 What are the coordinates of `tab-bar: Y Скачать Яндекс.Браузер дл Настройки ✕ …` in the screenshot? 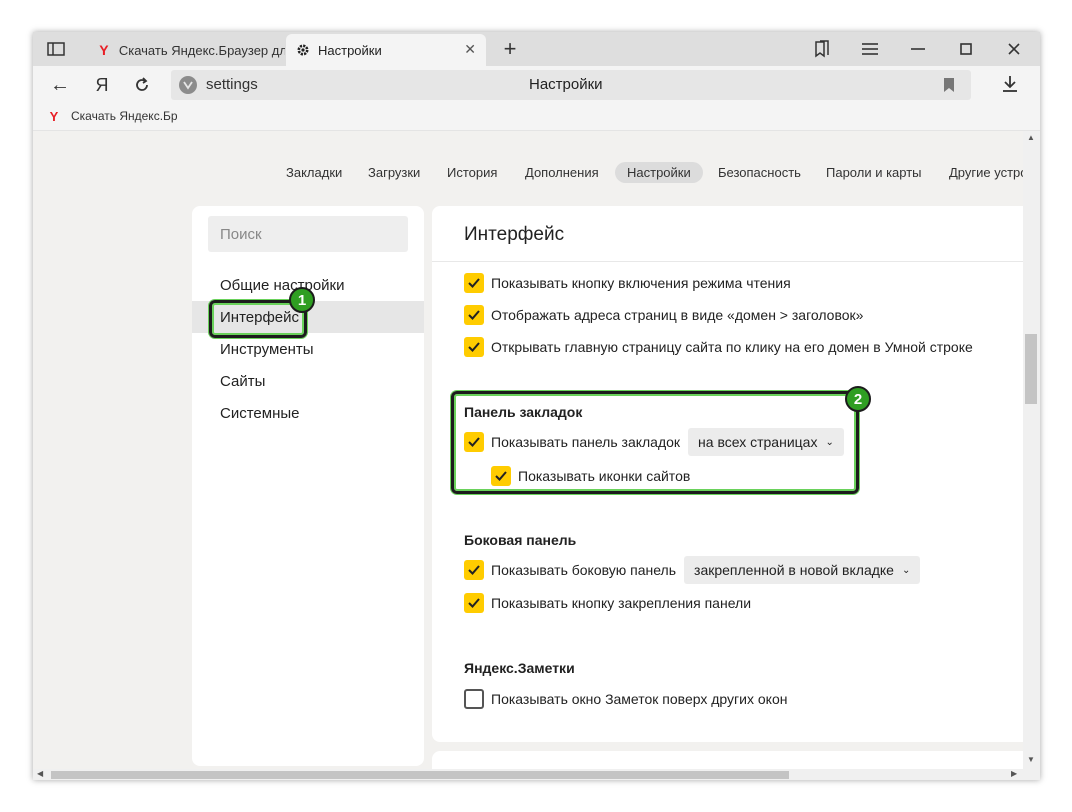 It's located at (536, 49).